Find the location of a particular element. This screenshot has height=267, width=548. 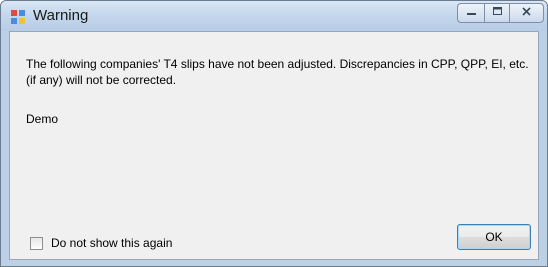

minimize-button is located at coordinates (470, 13).